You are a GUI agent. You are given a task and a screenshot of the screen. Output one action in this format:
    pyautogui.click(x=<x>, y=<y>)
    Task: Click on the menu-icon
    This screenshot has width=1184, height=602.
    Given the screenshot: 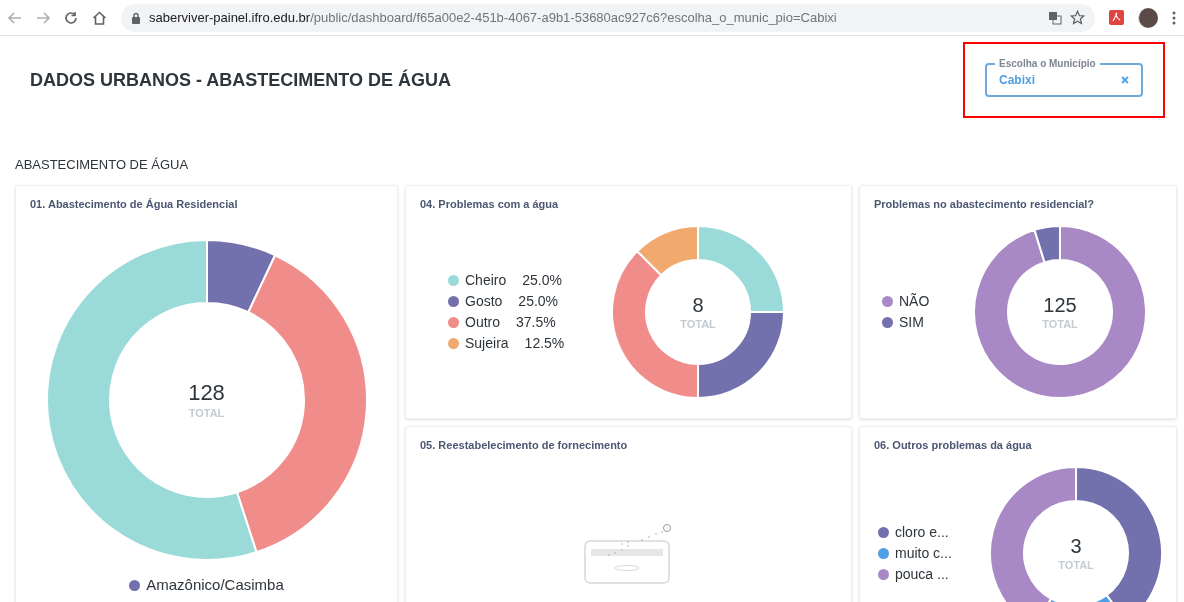 What is the action you would take?
    pyautogui.click(x=1174, y=17)
    